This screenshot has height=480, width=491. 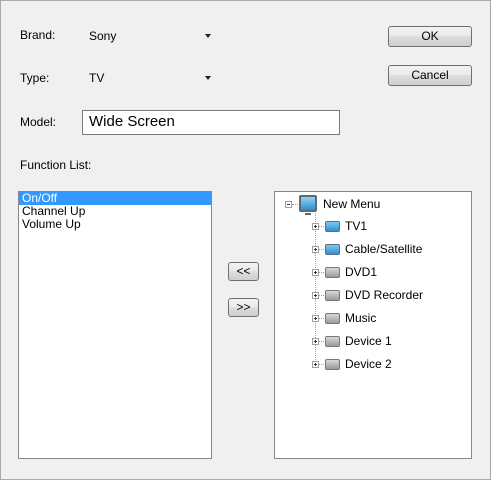 I want to click on ok-button: OK, so click(x=430, y=36).